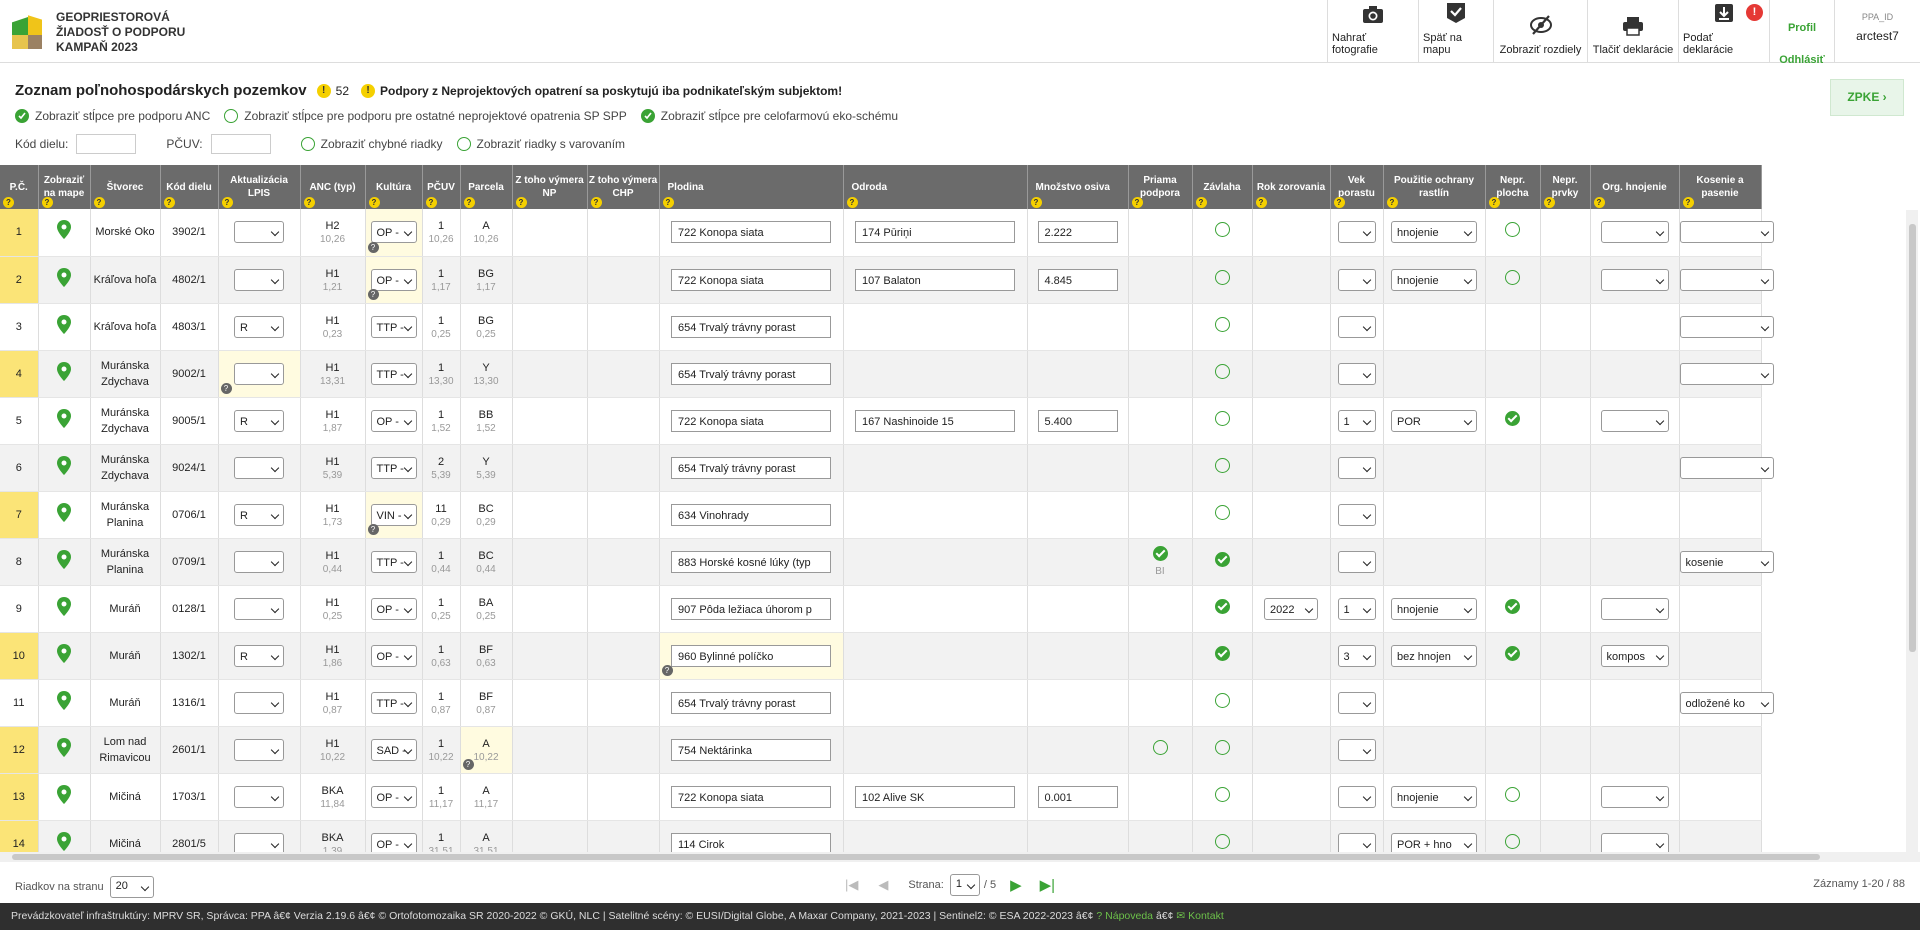  Describe the element at coordinates (1291, 608) in the screenshot. I see `rok-select: 2022` at that location.